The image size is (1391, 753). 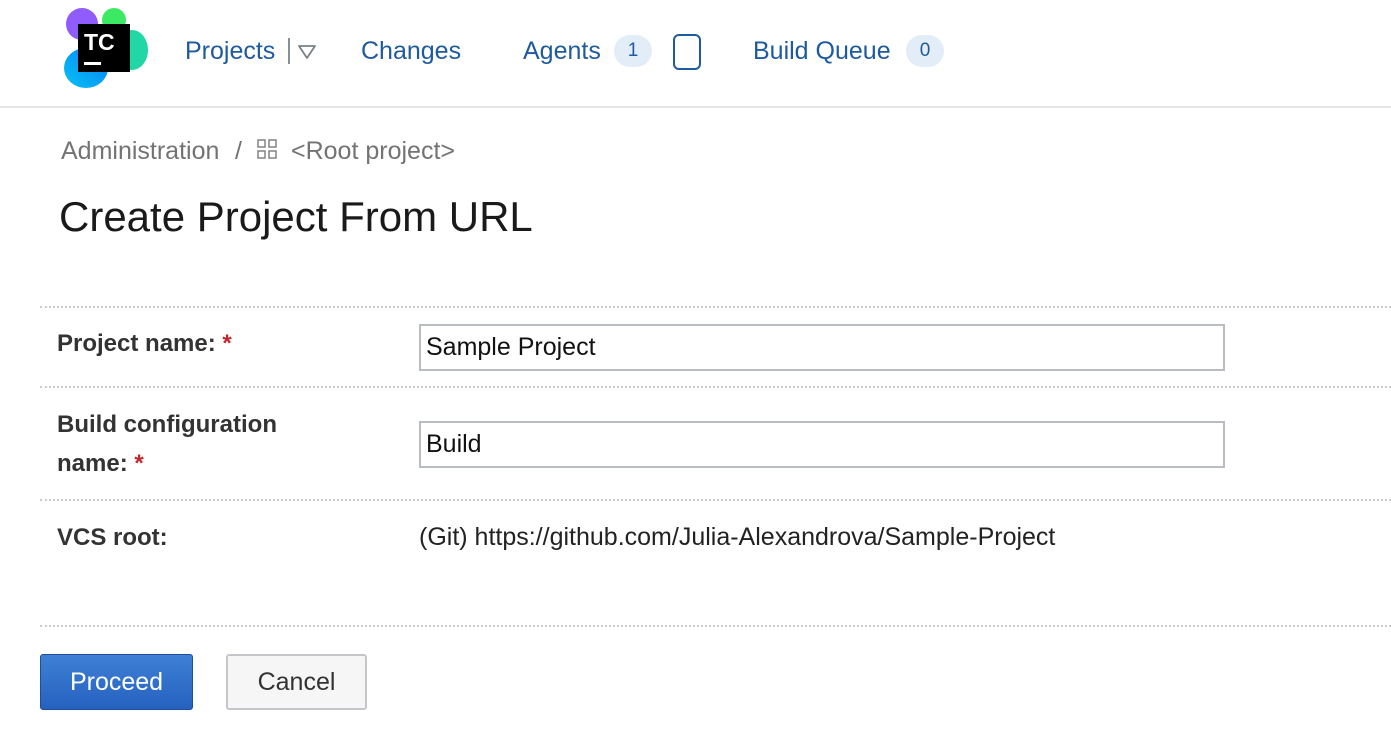 What do you see at coordinates (140, 151) in the screenshot?
I see `breadcrumb-administration: Administration` at bounding box center [140, 151].